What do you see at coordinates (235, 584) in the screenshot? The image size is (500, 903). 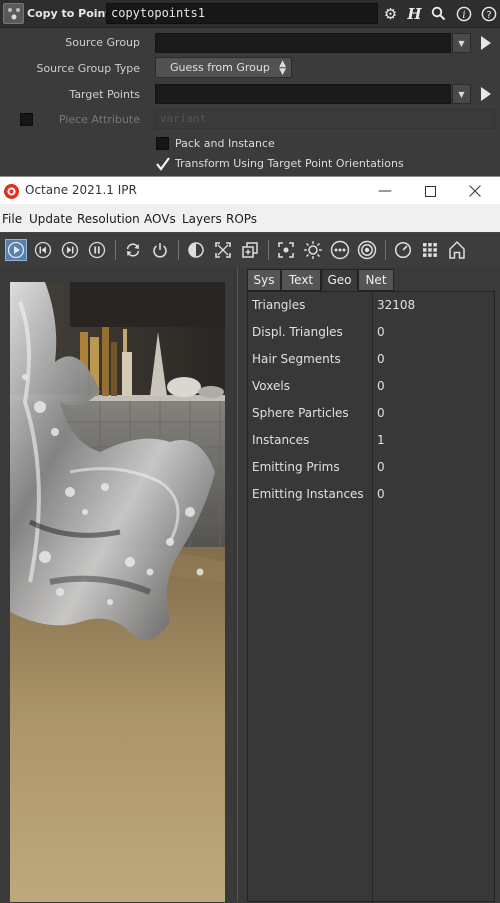 I see `viewport-info-gap` at bounding box center [235, 584].